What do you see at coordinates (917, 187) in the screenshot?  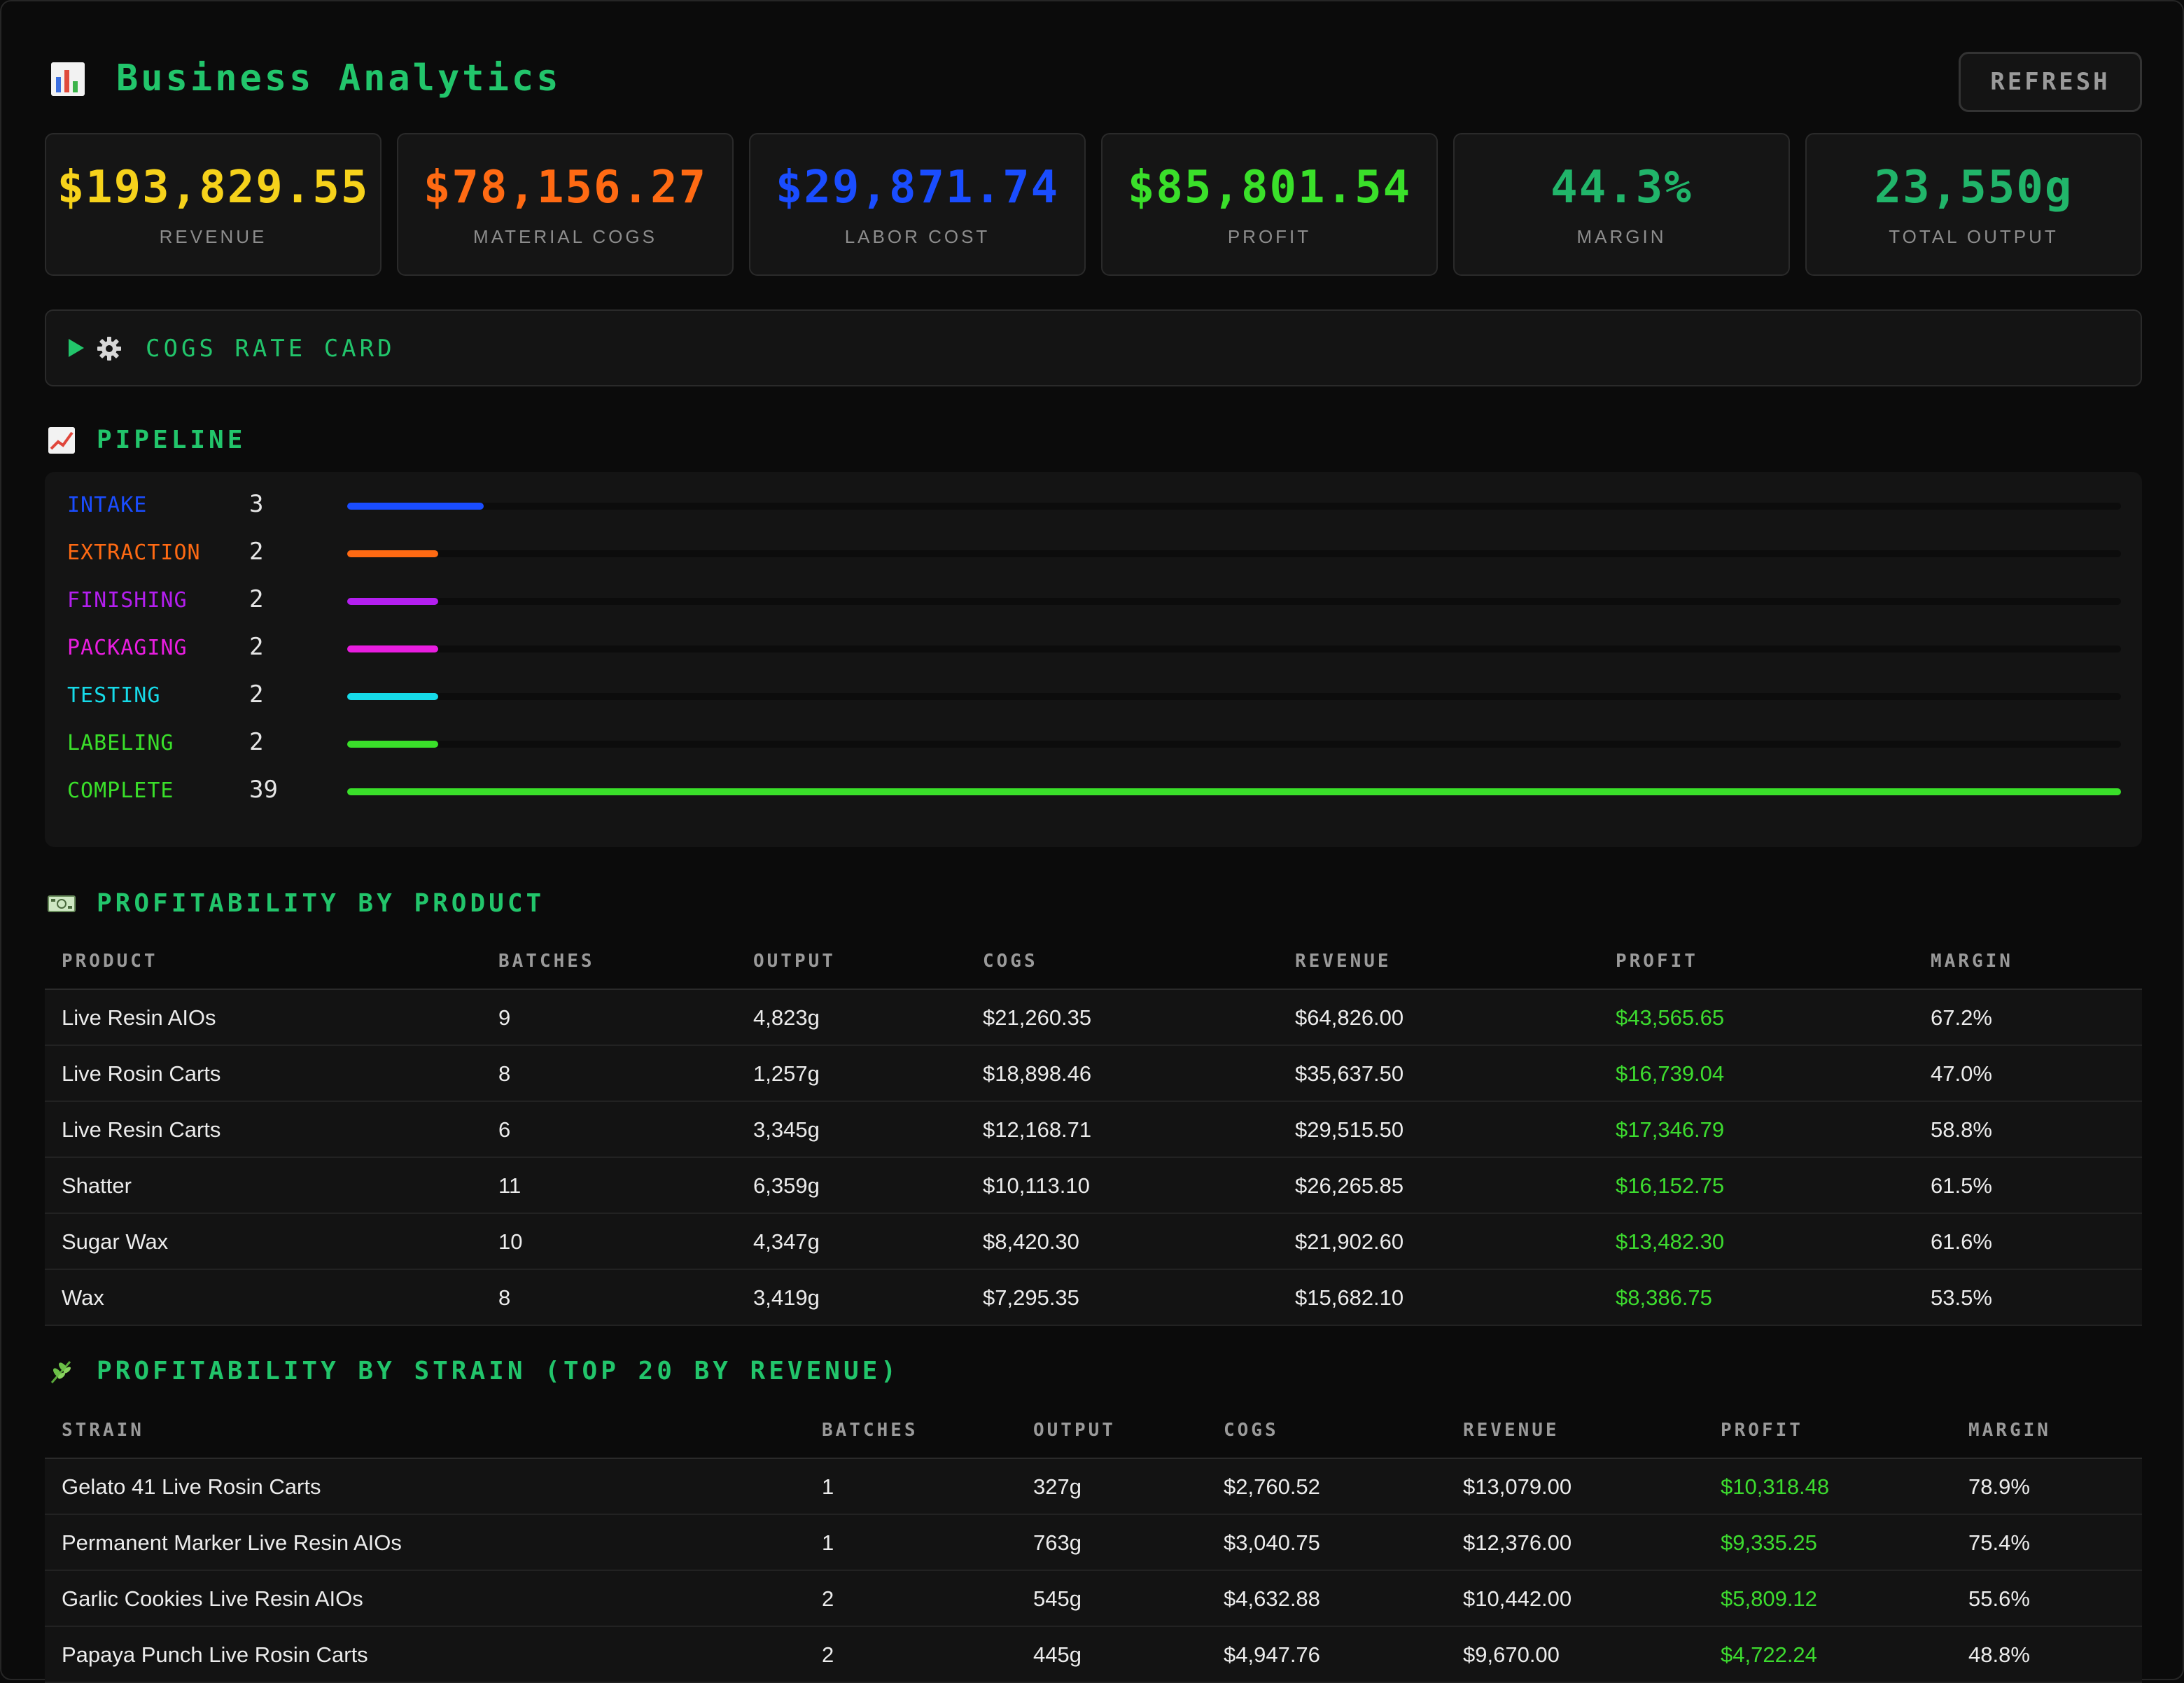 I see `kpi-value: $29,871.74` at bounding box center [917, 187].